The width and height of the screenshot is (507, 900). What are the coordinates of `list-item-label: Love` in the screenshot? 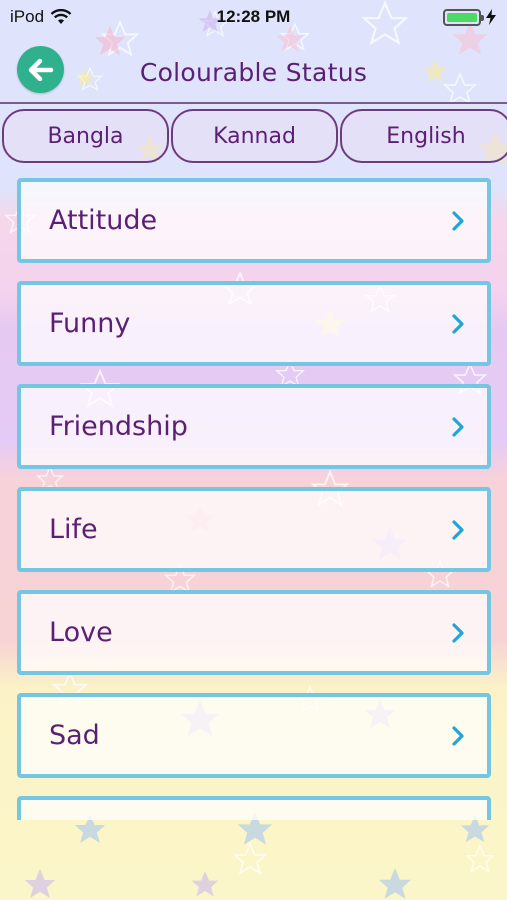 It's located at (81, 632).